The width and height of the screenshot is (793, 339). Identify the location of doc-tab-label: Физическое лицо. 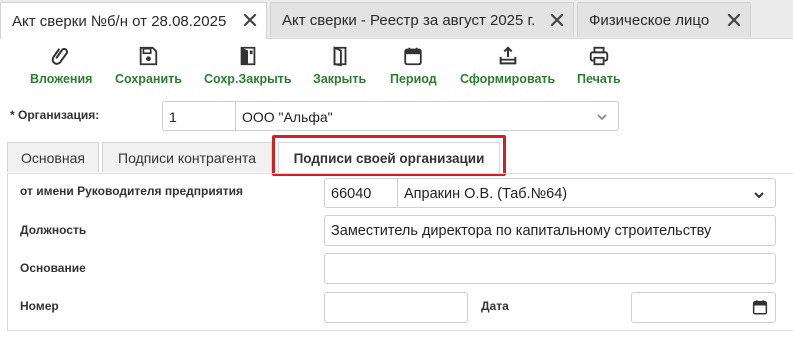
(649, 20).